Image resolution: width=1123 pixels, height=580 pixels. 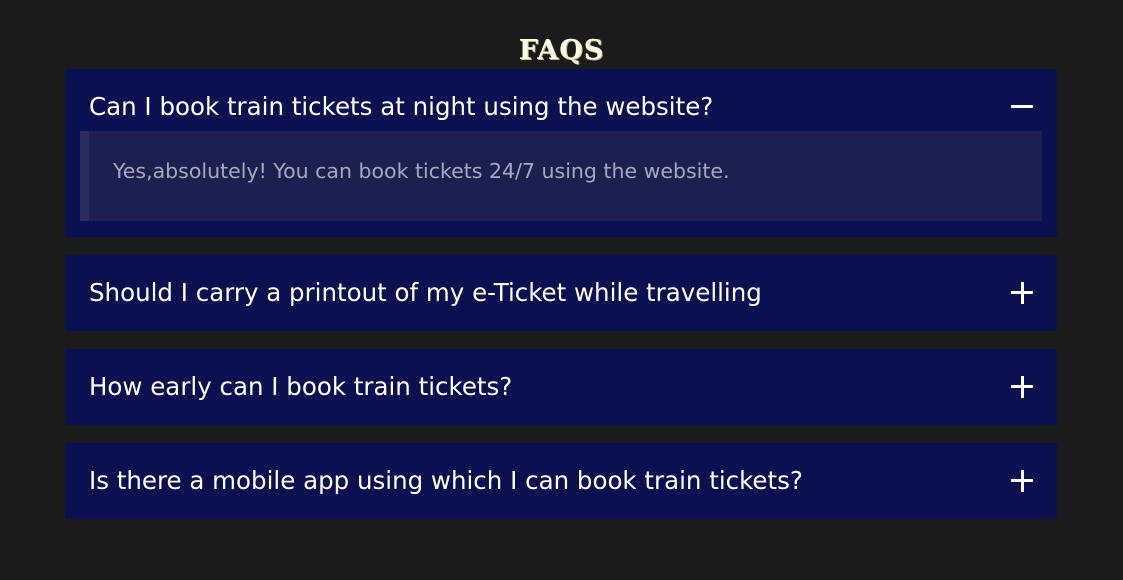 I want to click on faq-question-toggle: How early can I book train tickets?, so click(x=561, y=387).